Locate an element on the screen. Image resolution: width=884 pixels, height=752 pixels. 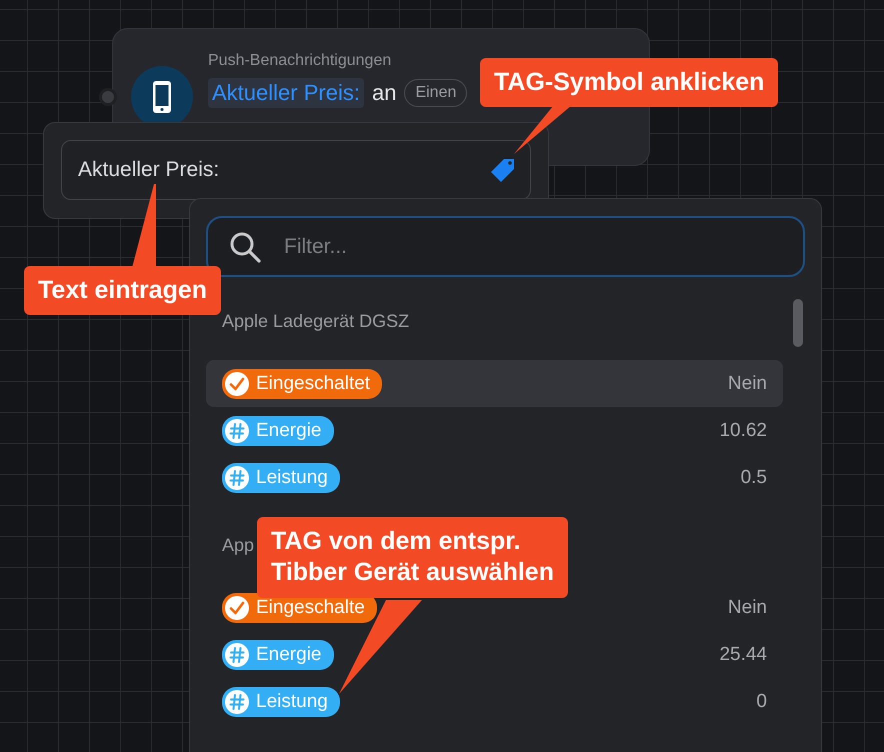
node-text: an is located at coordinates (384, 93).